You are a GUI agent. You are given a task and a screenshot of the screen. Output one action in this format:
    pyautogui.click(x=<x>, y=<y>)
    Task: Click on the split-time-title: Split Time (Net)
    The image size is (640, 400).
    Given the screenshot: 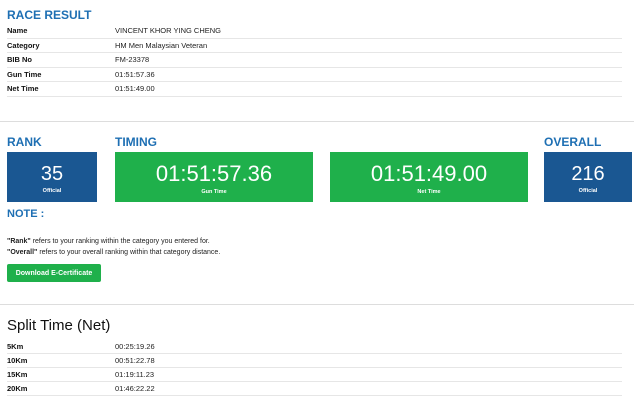 What is the action you would take?
    pyautogui.click(x=59, y=325)
    